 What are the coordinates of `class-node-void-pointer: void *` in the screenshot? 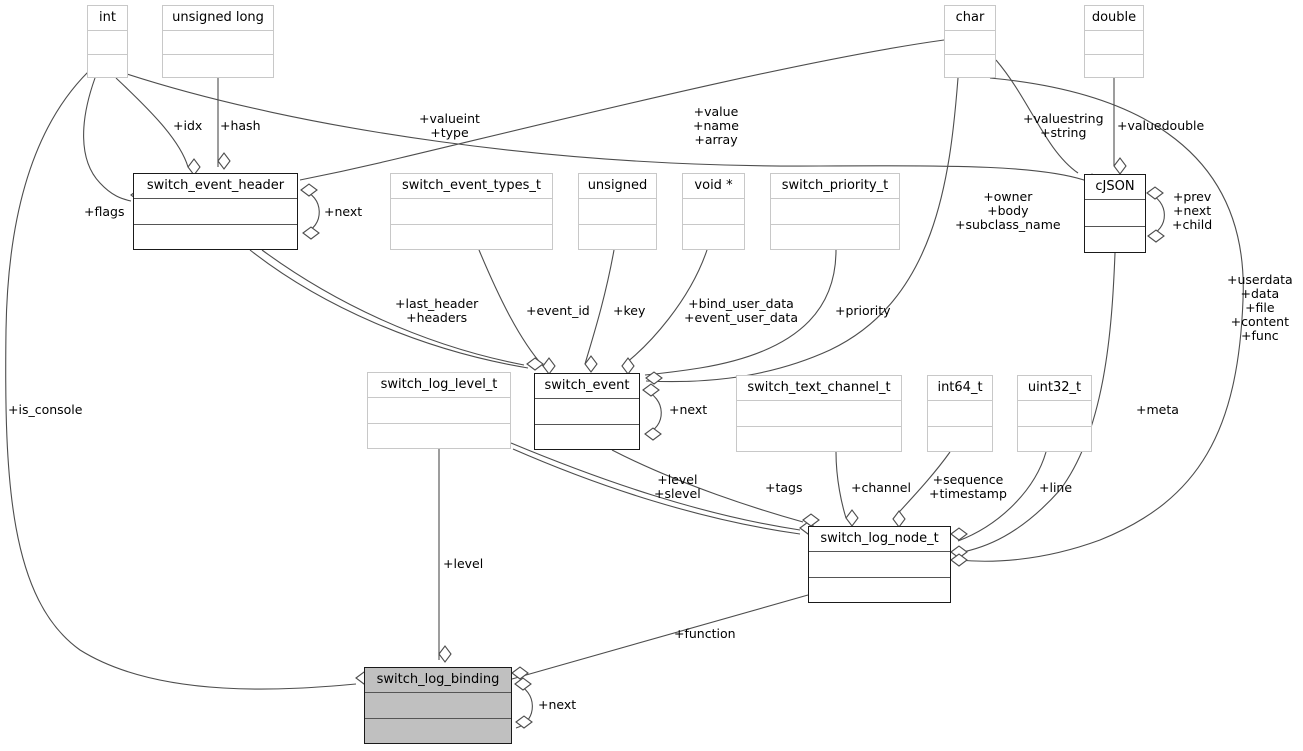 It's located at (713, 211).